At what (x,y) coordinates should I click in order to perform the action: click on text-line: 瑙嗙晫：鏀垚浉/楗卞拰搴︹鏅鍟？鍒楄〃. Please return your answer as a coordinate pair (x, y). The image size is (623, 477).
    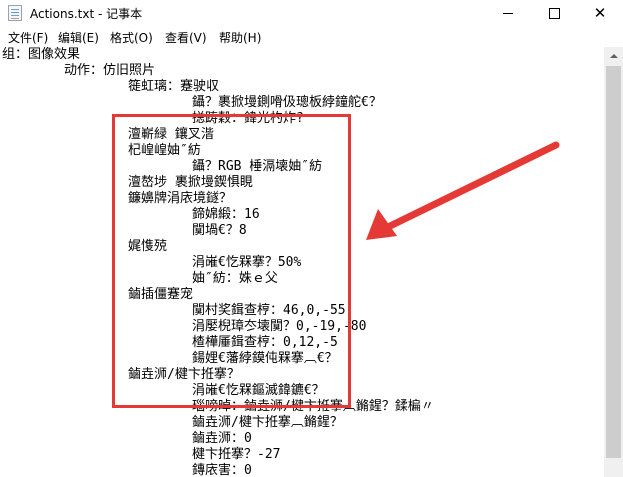
    Looking at the image, I should click on (313, 406).